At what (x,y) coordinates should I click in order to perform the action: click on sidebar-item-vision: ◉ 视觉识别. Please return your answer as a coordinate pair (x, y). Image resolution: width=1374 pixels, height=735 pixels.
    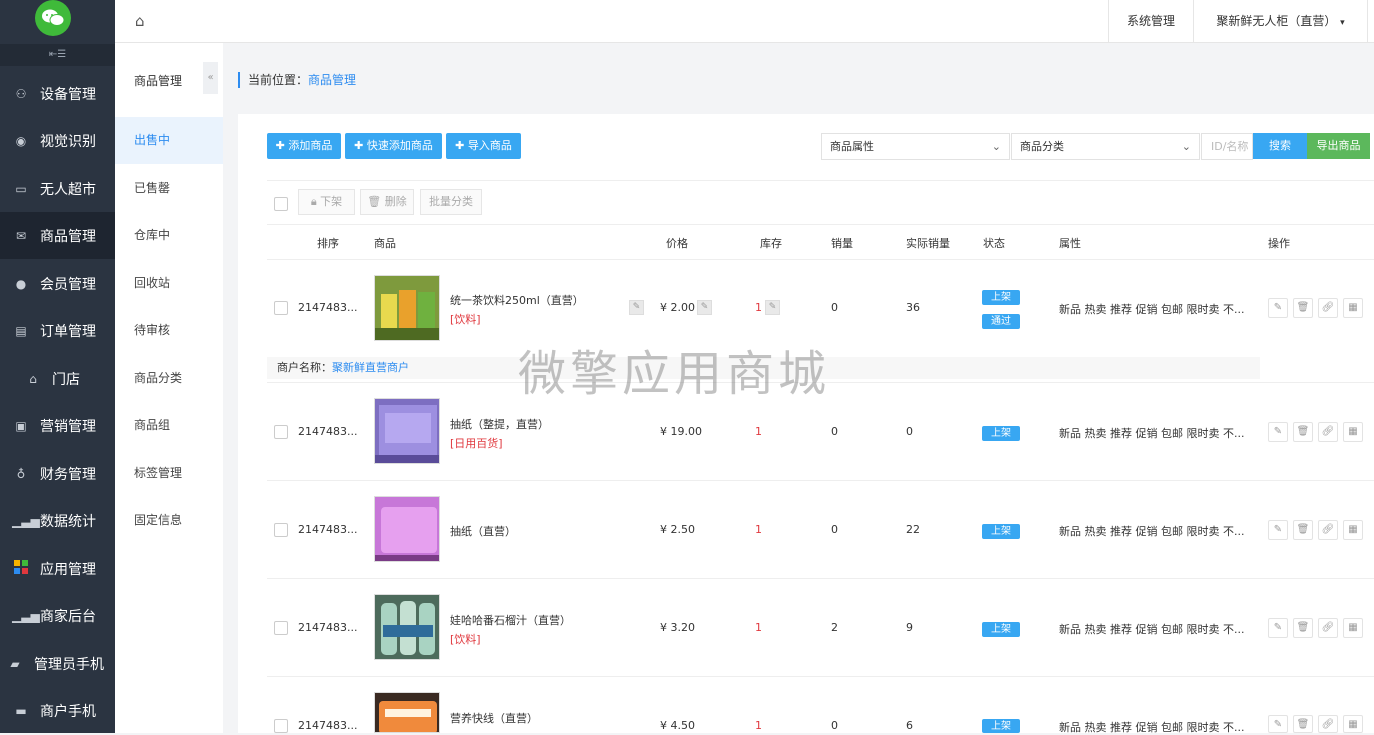
    Looking at the image, I should click on (57, 140).